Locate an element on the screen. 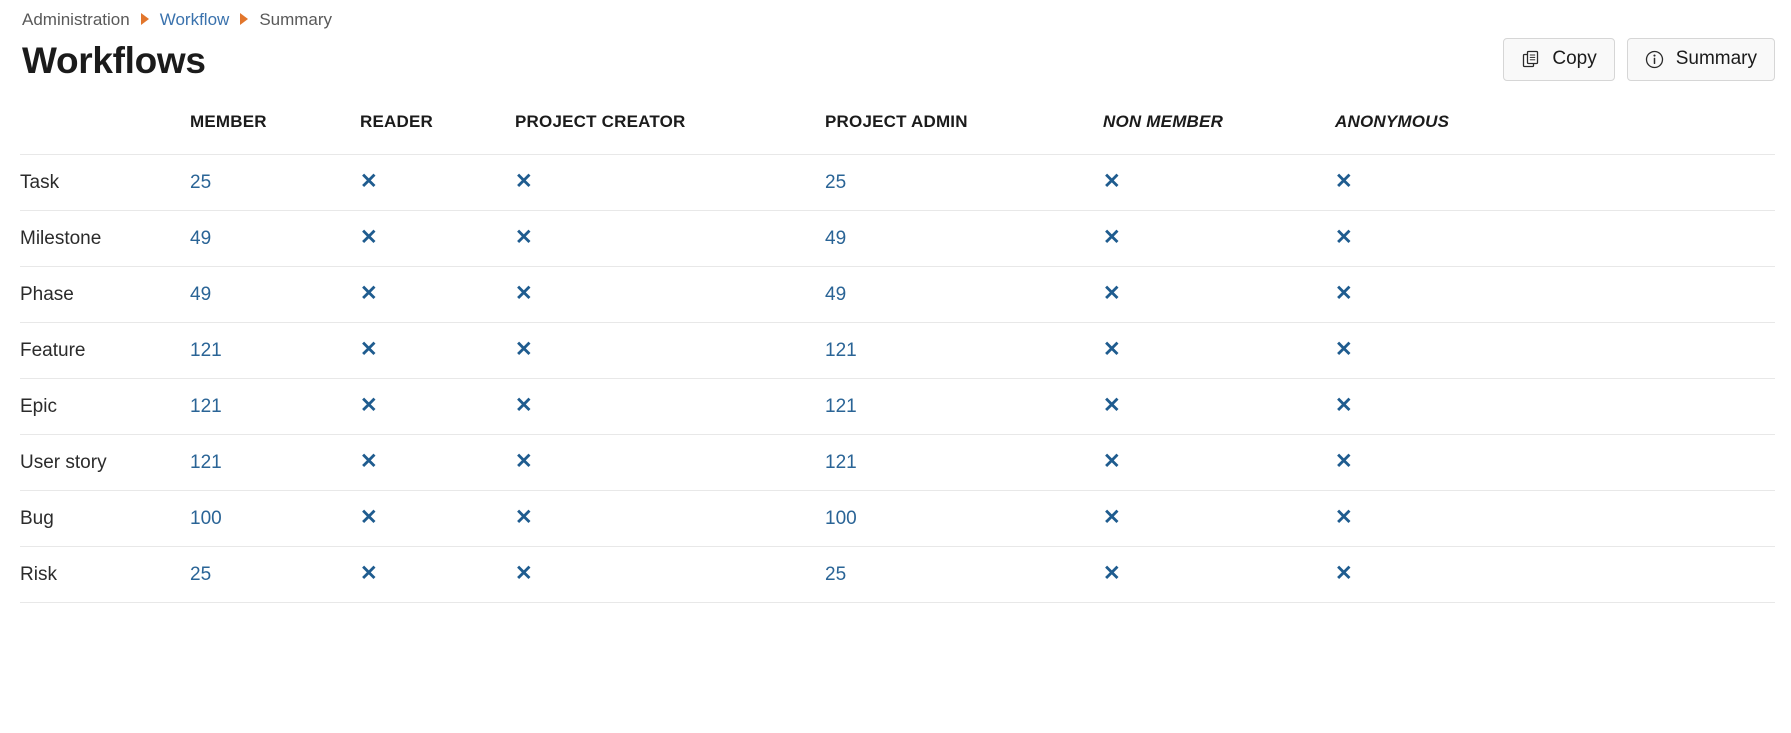 This screenshot has height=733, width=1791. table-row: User story 121 ✕ ✕ 121 ✕ ✕ is located at coordinates (897, 462).